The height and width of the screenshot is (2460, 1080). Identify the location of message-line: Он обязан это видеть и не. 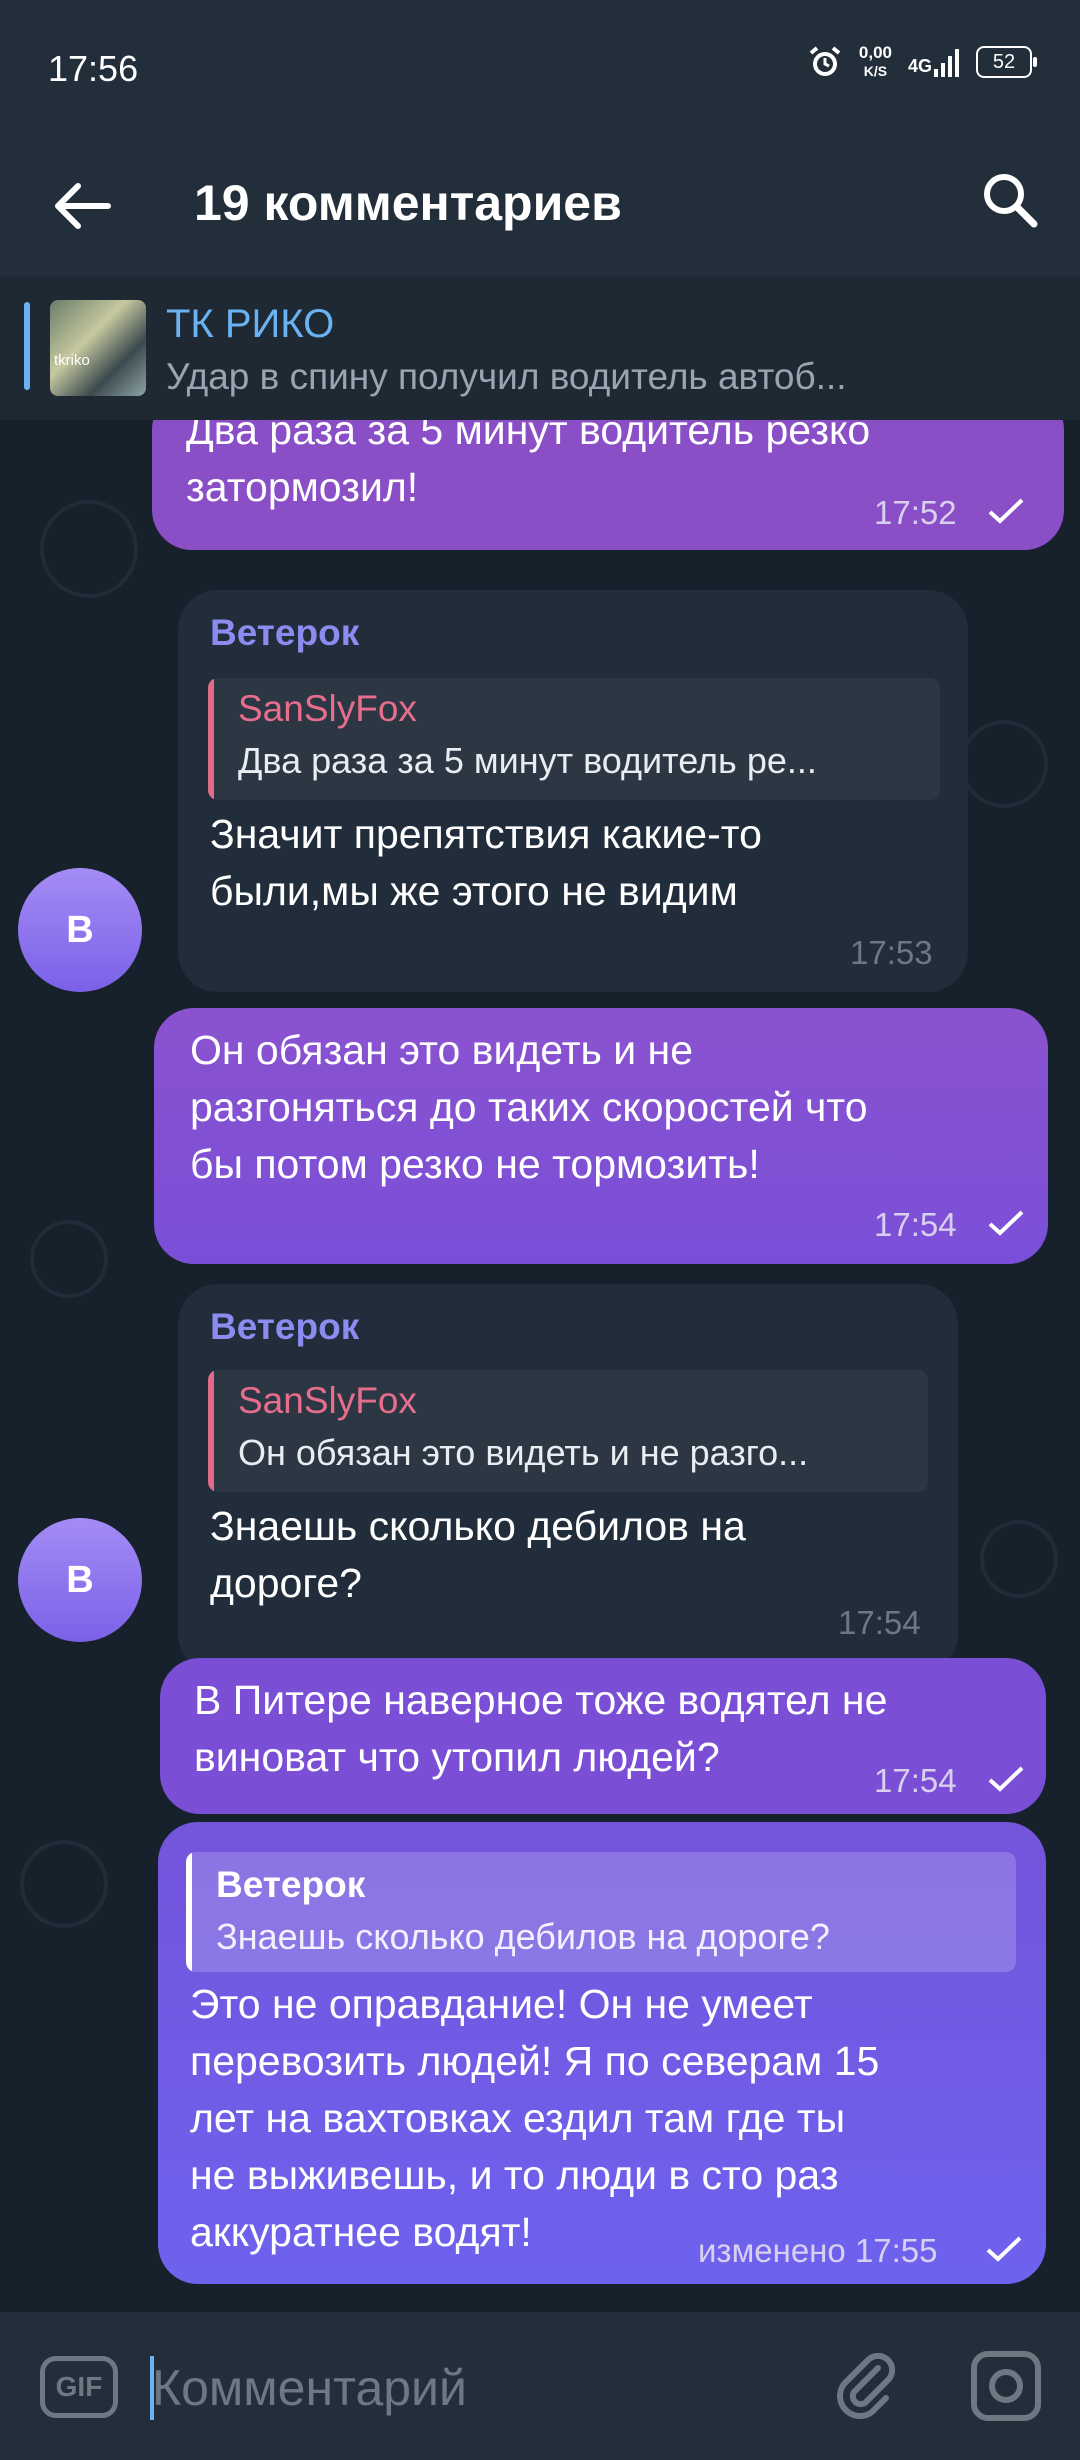
(441, 1050).